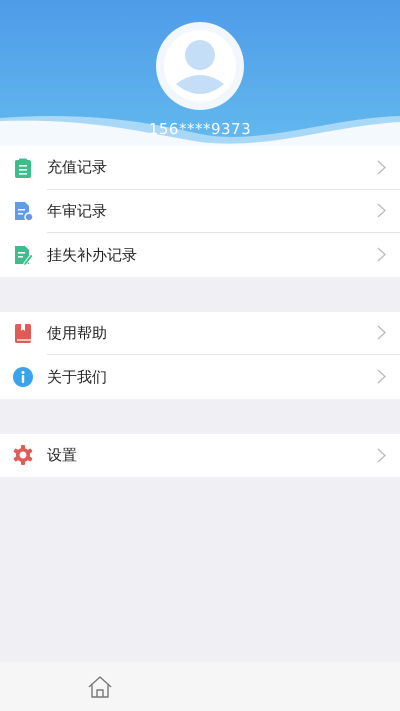  I want to click on menu-label: 挂失补办记录, so click(92, 255).